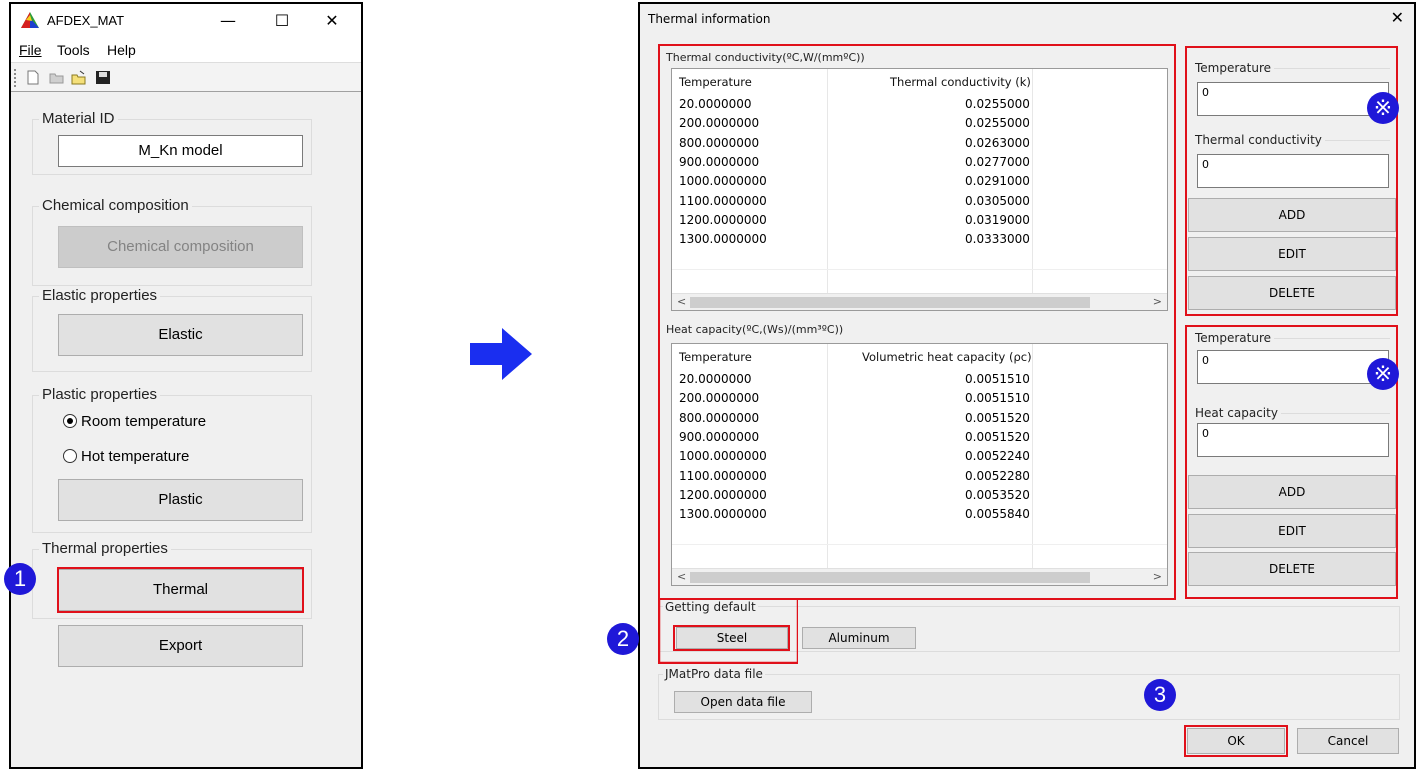 This screenshot has height=771, width=1419. What do you see at coordinates (30, 20) in the screenshot?
I see `app-logo-icon` at bounding box center [30, 20].